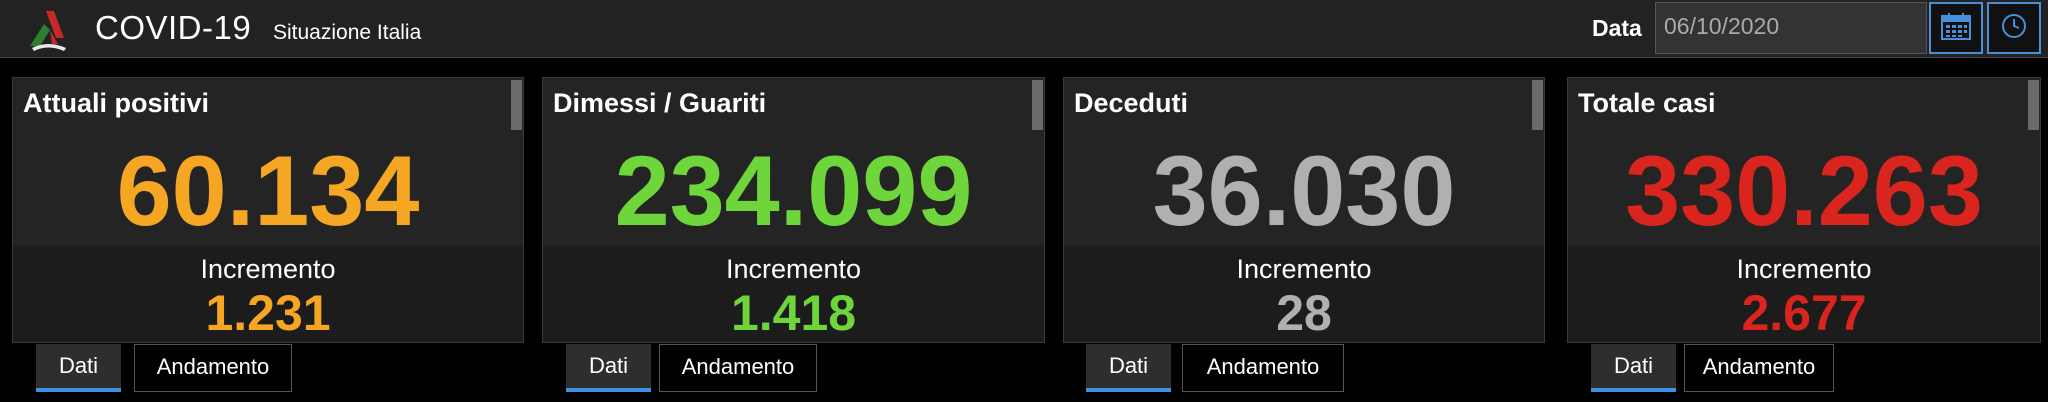 The height and width of the screenshot is (402, 2048). I want to click on clock-icon, so click(2014, 28).